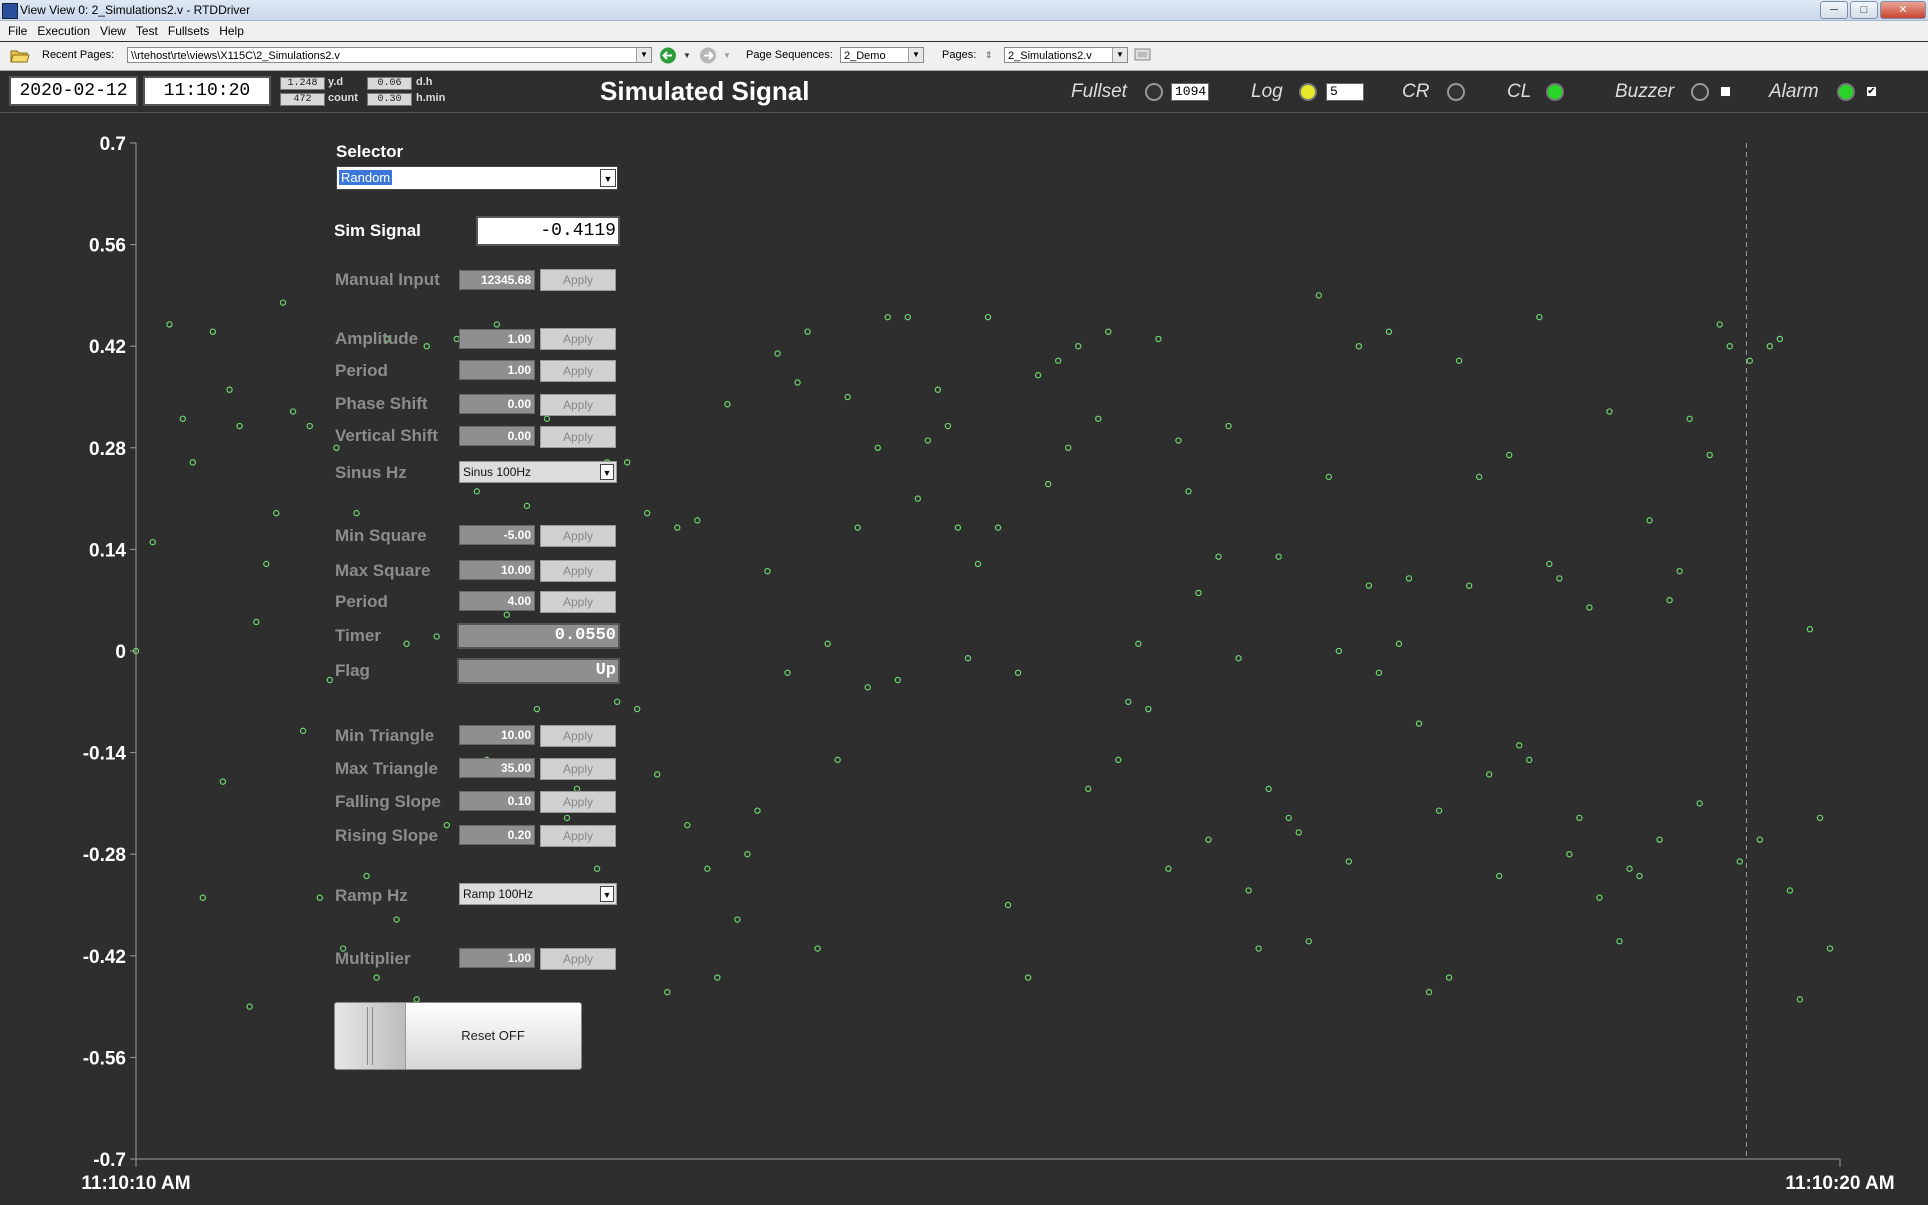 This screenshot has height=1205, width=1928. What do you see at coordinates (377, 230) in the screenshot?
I see `sim-signal-label: Sim Signal` at bounding box center [377, 230].